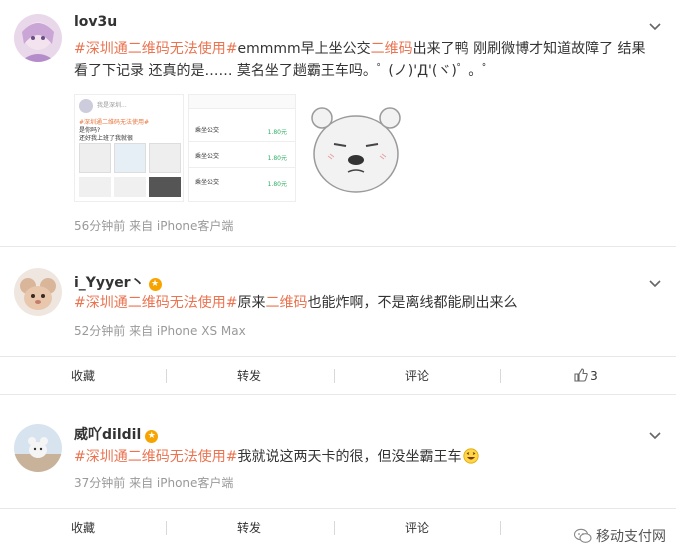 The width and height of the screenshot is (676, 556). Describe the element at coordinates (95, 22) in the screenshot. I see `username: lov3u` at that location.